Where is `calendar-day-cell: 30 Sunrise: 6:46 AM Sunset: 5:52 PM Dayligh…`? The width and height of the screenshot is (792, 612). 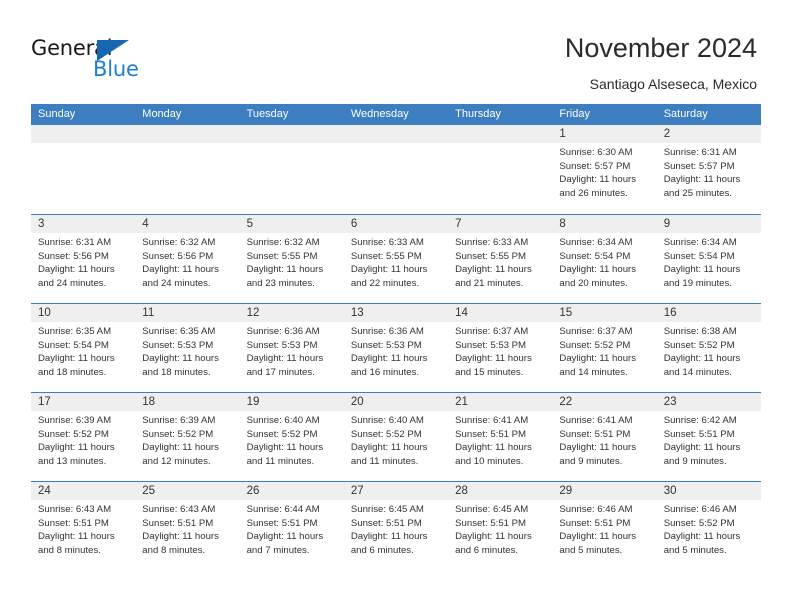
calendar-day-cell: 30 Sunrise: 6:46 AM Sunset: 5:52 PM Dayligh… is located at coordinates (708, 526).